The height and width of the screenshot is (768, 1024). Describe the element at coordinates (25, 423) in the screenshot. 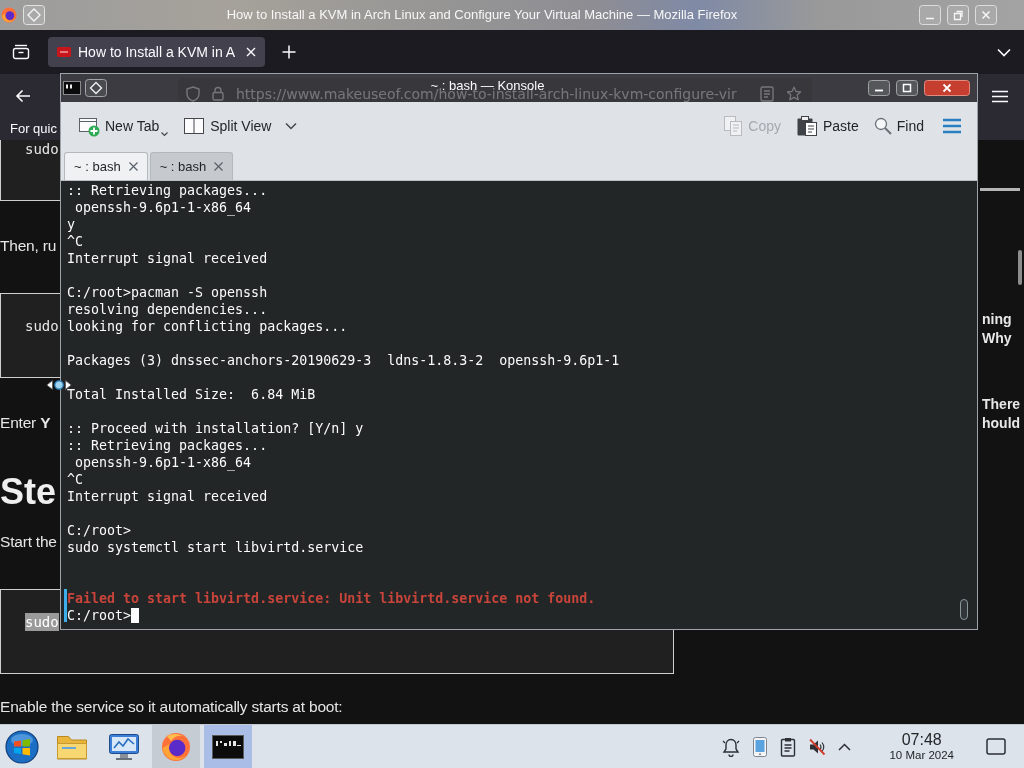

I see `article-text: Enter Y` at that location.